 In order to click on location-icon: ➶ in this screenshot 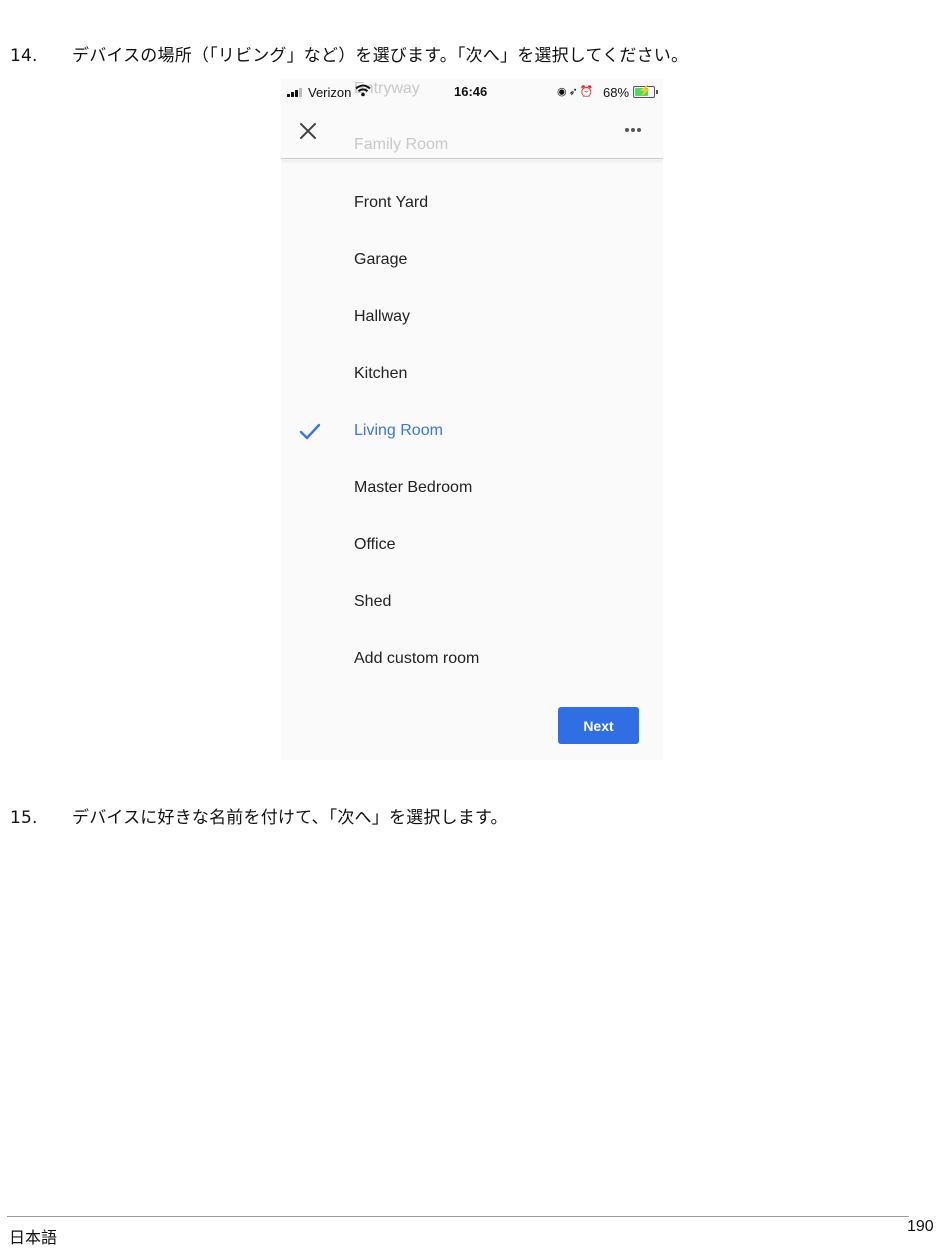, I will do `click(574, 92)`.